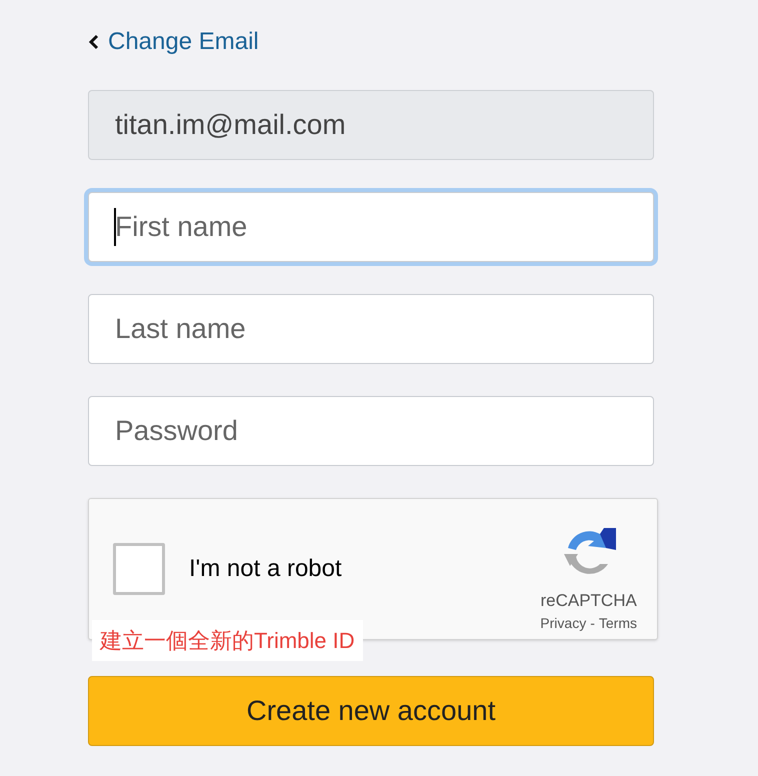  What do you see at coordinates (371, 329) in the screenshot?
I see `input-field: Last name` at bounding box center [371, 329].